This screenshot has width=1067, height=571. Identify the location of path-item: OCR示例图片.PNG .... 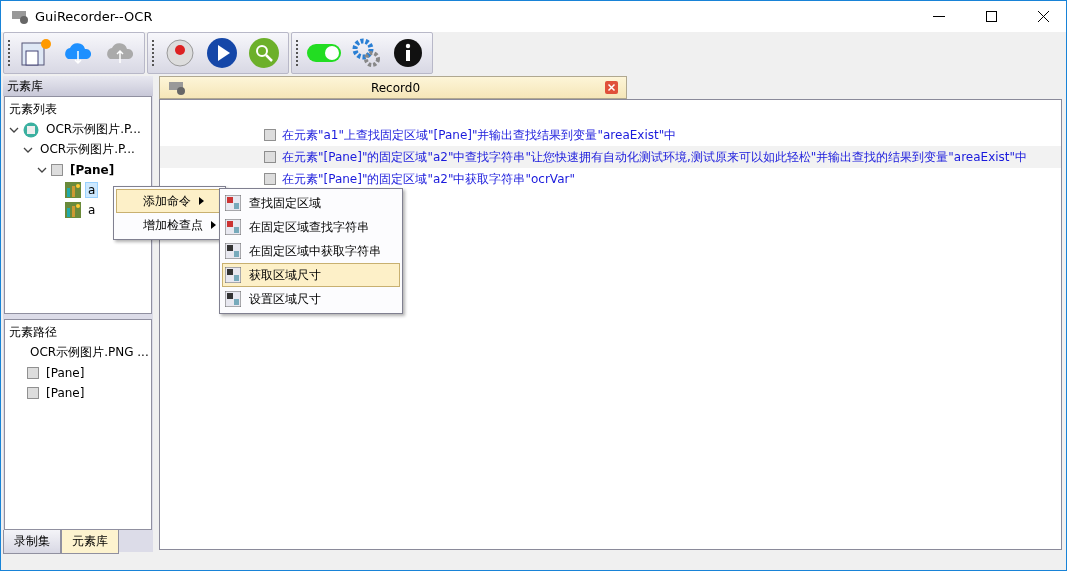
(89, 352).